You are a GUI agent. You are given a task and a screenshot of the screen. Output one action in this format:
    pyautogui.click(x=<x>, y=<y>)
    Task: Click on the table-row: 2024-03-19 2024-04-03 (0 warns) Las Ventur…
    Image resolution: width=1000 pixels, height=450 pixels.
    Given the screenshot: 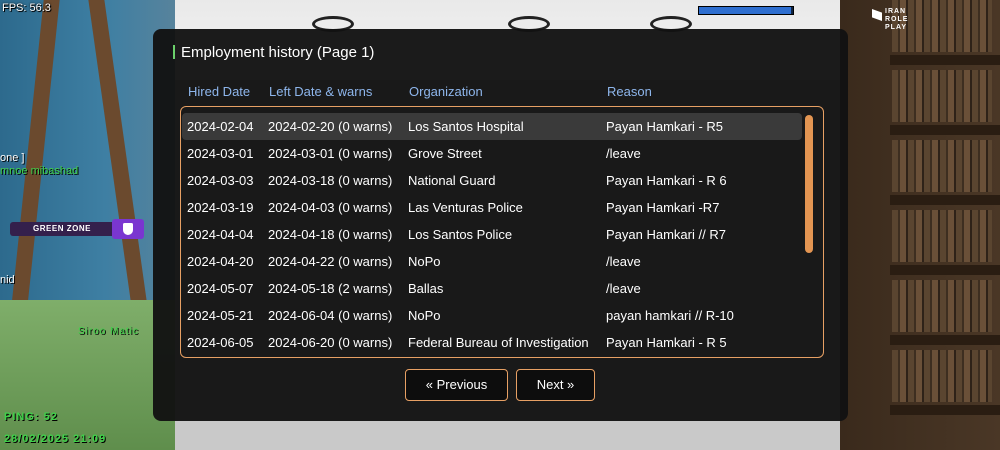 What is the action you would take?
    pyautogui.click(x=492, y=207)
    